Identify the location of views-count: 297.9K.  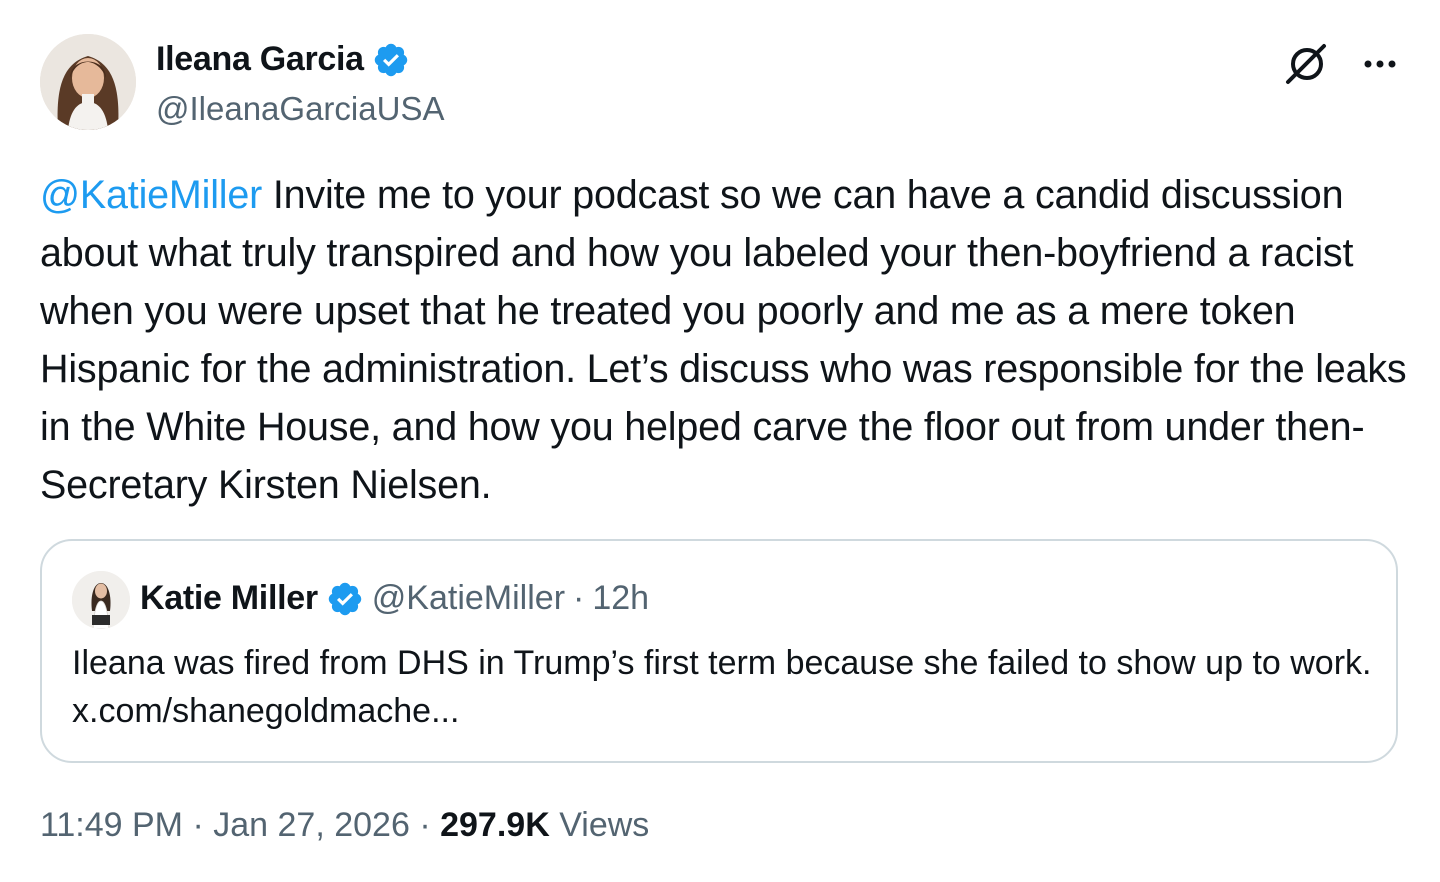
(495, 825).